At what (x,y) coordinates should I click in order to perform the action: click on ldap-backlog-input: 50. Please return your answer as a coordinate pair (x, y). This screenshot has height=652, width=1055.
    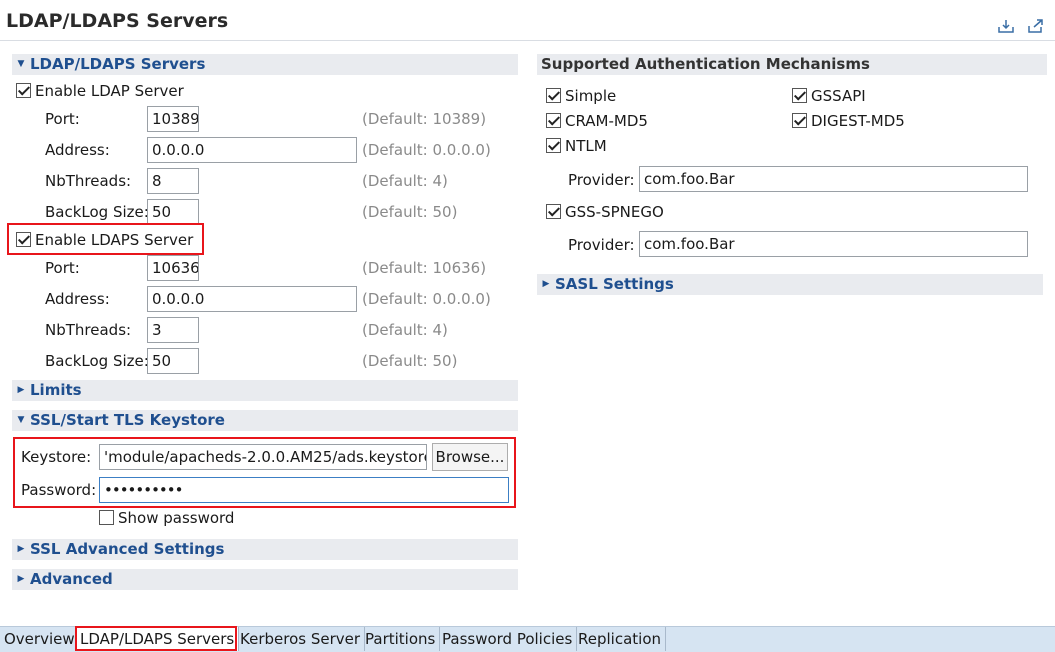
    Looking at the image, I should click on (173, 212).